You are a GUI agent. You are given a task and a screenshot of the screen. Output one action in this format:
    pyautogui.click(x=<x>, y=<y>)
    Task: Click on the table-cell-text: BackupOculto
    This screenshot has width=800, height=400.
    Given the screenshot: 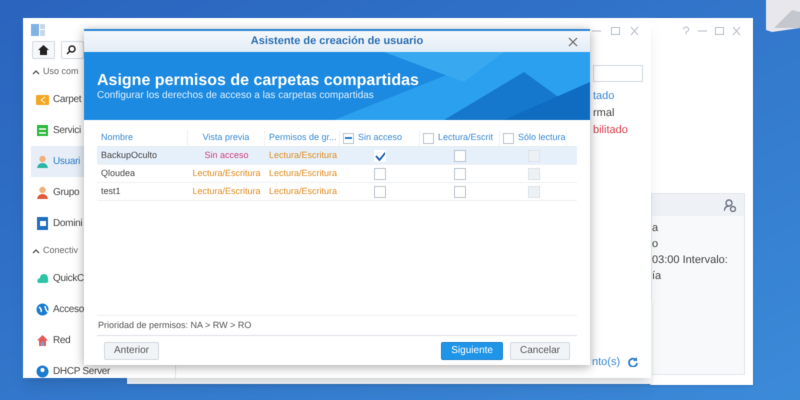 What is the action you would take?
    pyautogui.click(x=129, y=155)
    